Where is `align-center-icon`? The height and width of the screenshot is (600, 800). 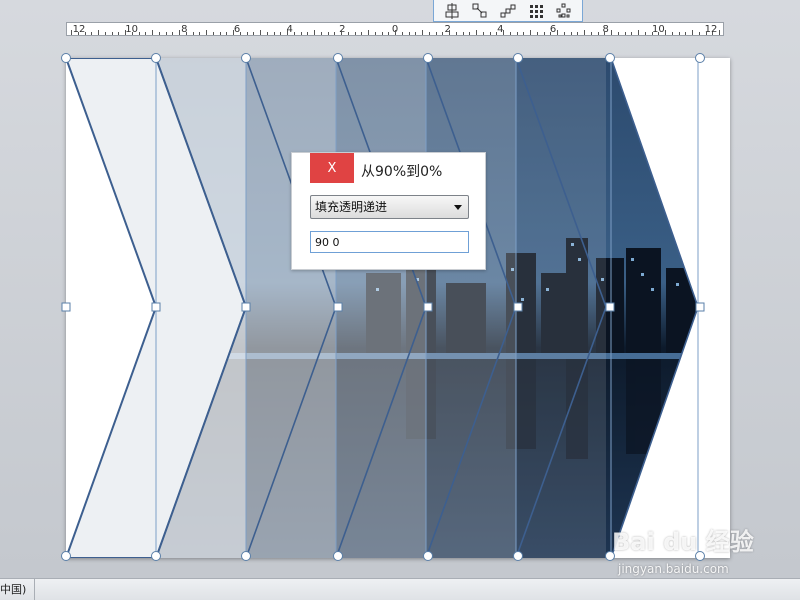
align-center-icon is located at coordinates (452, 11).